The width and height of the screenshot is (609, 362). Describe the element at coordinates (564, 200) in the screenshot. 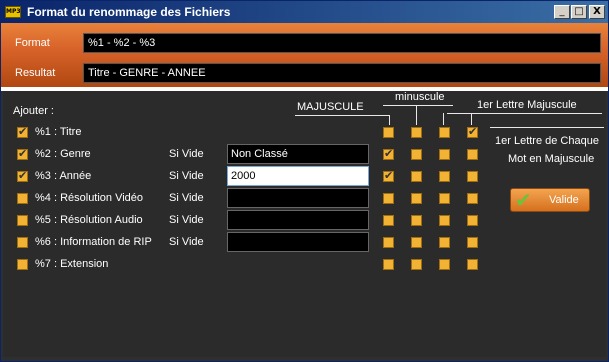

I see `valide-label: Valide` at that location.